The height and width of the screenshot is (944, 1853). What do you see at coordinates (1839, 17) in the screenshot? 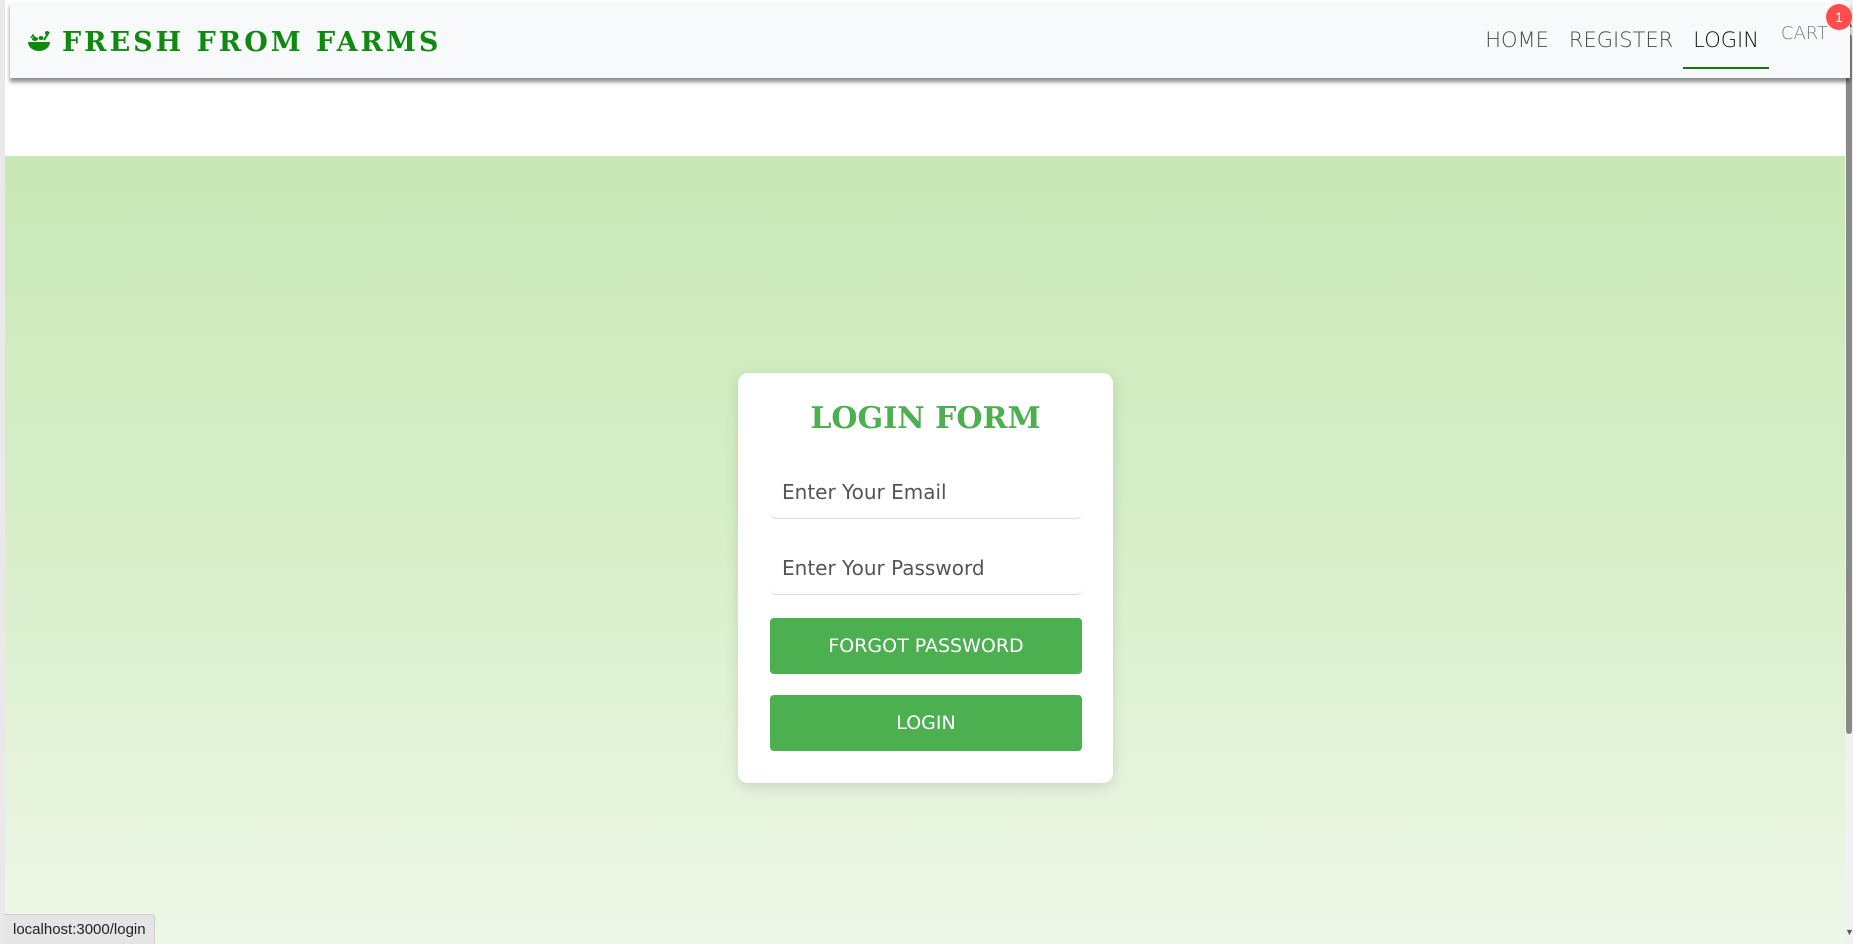
I see `cart-count-badge: 1` at bounding box center [1839, 17].